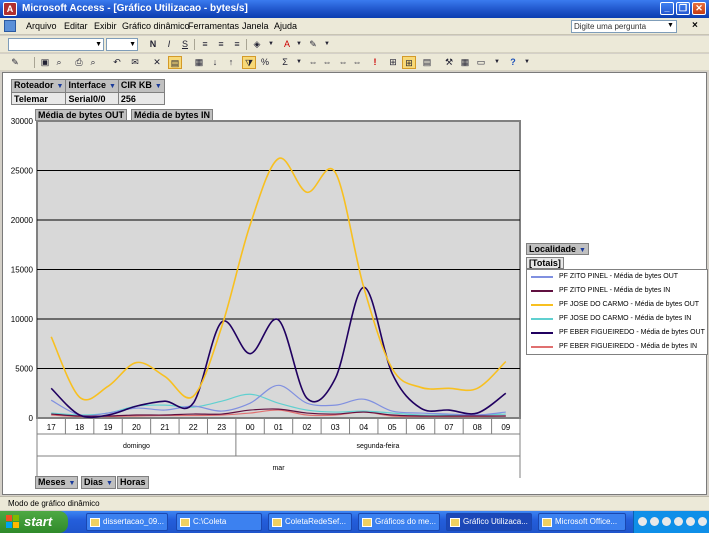 Image resolution: width=709 pixels, height=533 pixels. I want to click on access-icon: A, so click(10, 9).